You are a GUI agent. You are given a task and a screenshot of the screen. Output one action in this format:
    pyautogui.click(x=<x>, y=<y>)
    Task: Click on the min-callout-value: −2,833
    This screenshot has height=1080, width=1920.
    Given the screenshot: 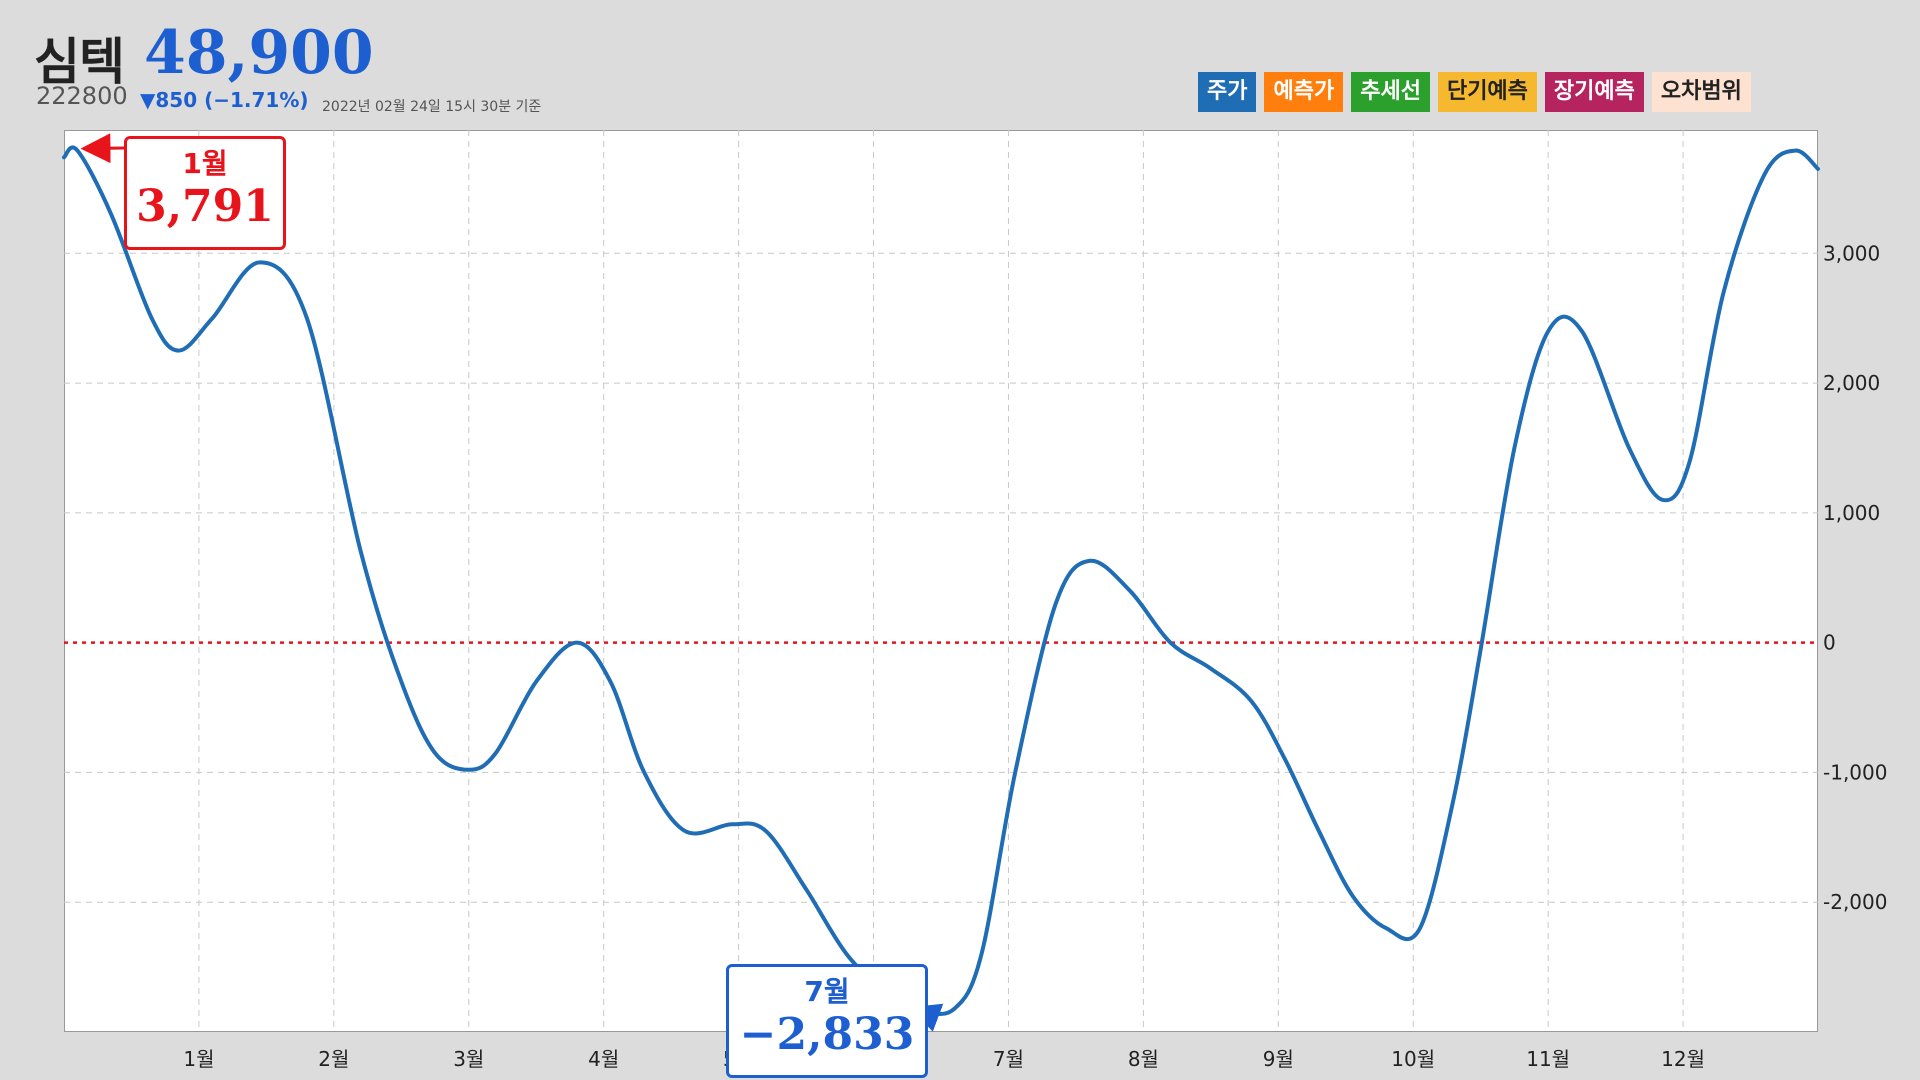 What is the action you would take?
    pyautogui.click(x=827, y=1034)
    